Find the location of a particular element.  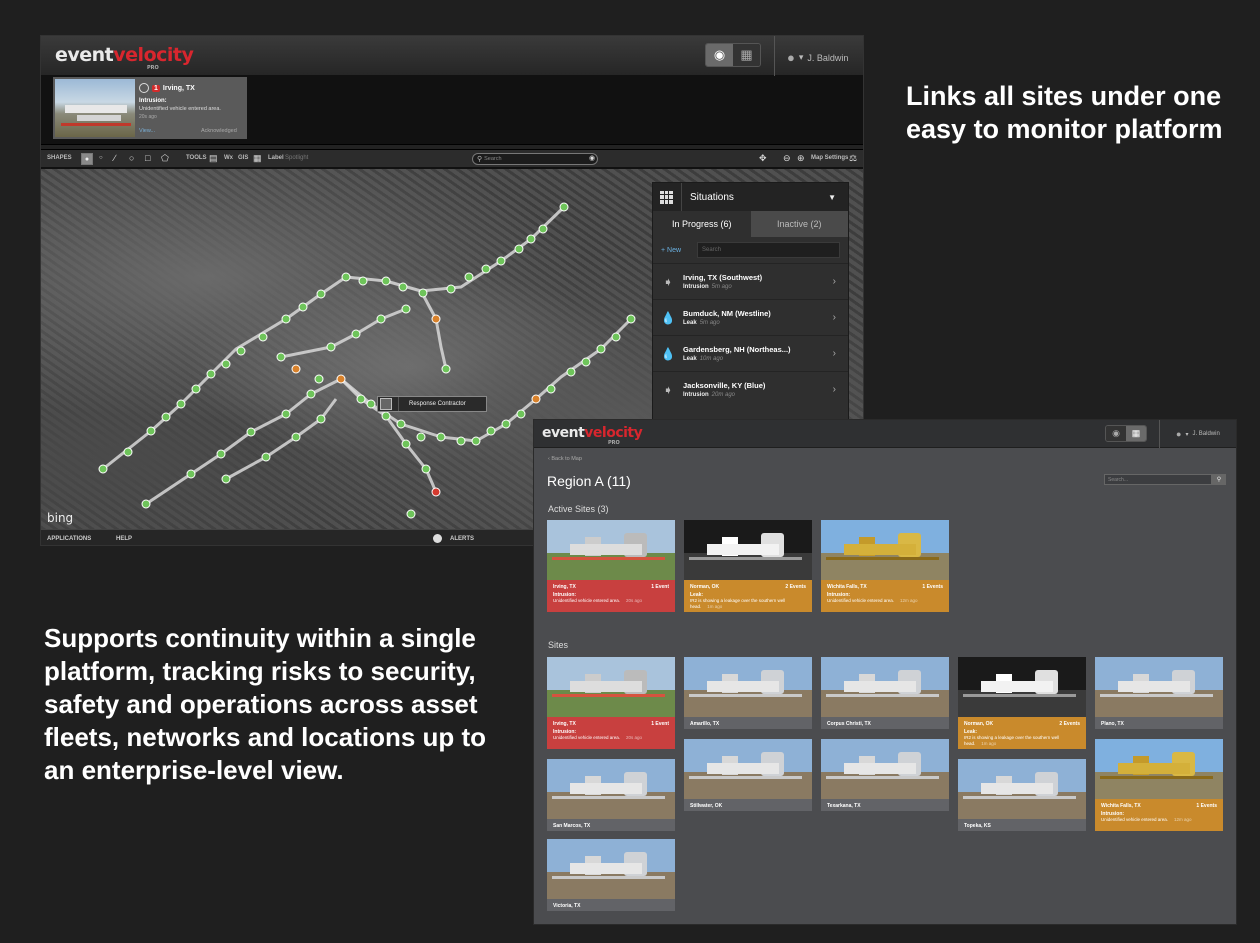

site-card: Texarkana, TX is located at coordinates (885, 775).